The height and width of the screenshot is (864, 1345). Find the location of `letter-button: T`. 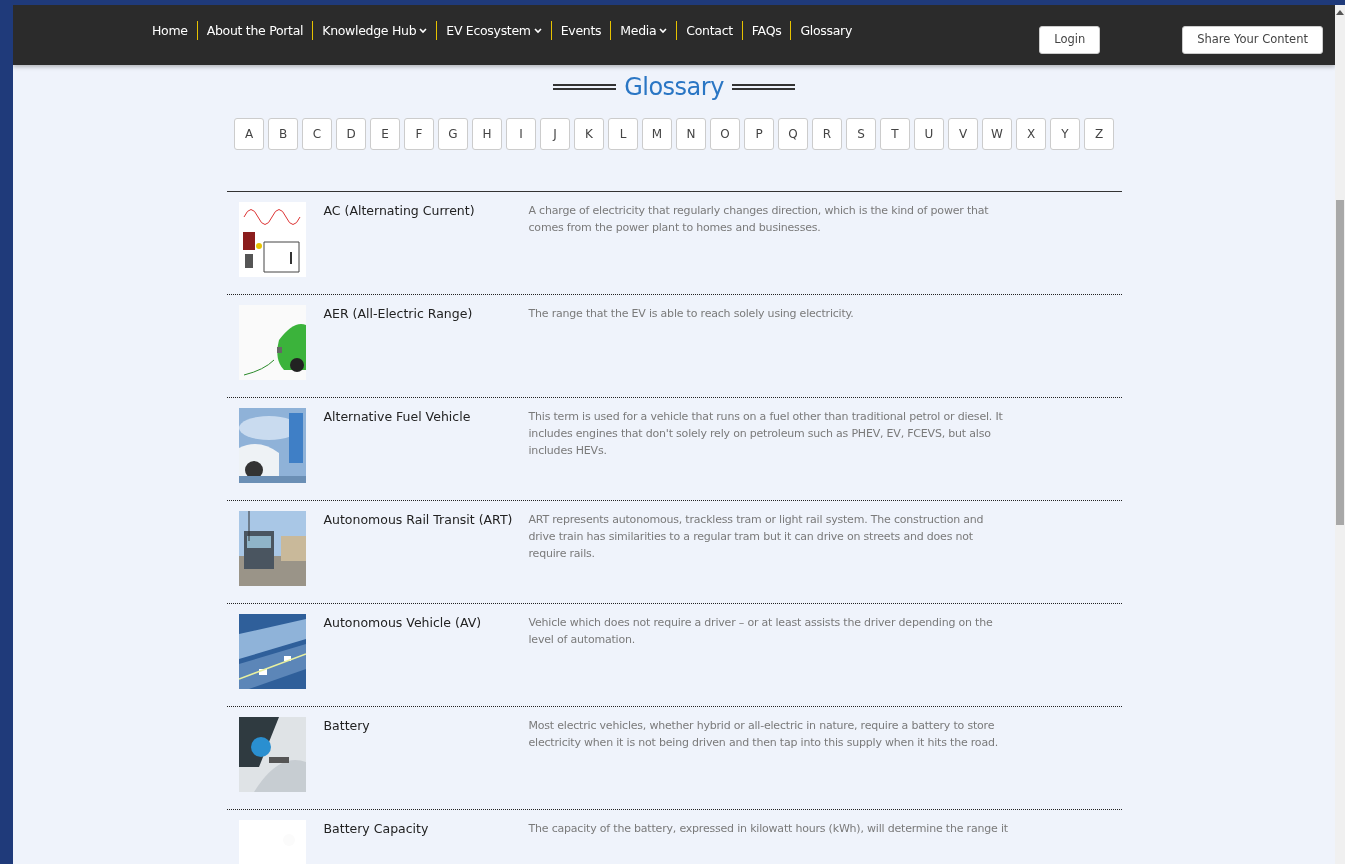

letter-button: T is located at coordinates (895, 133).